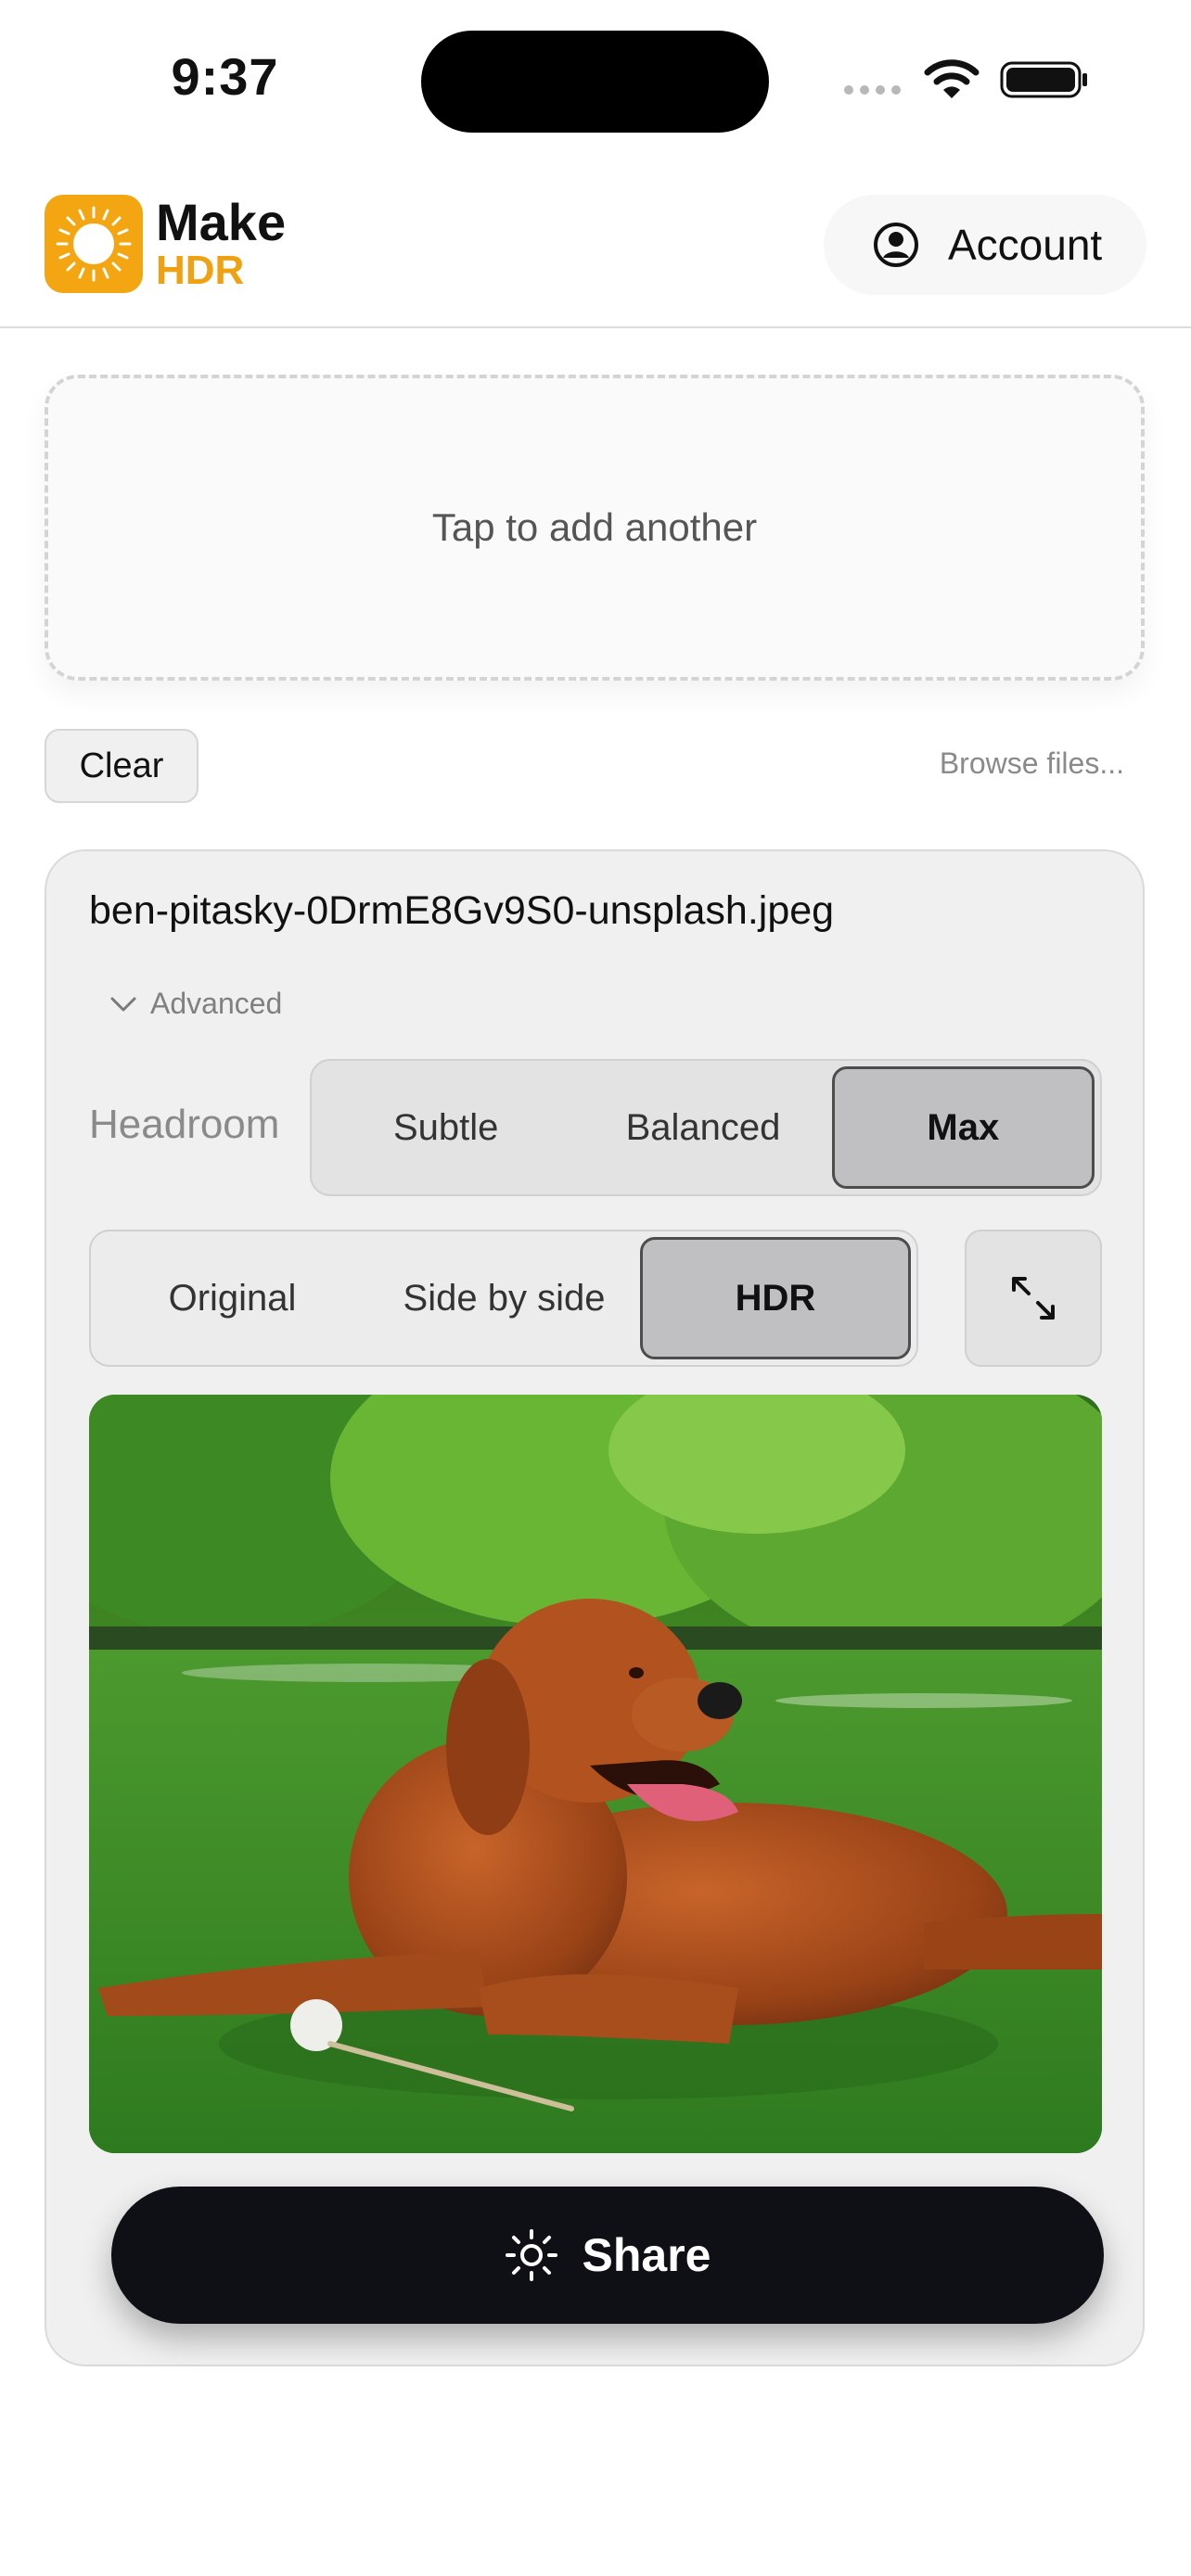 The height and width of the screenshot is (2576, 1191). I want to click on expand-arrows-icon, so click(1033, 1298).